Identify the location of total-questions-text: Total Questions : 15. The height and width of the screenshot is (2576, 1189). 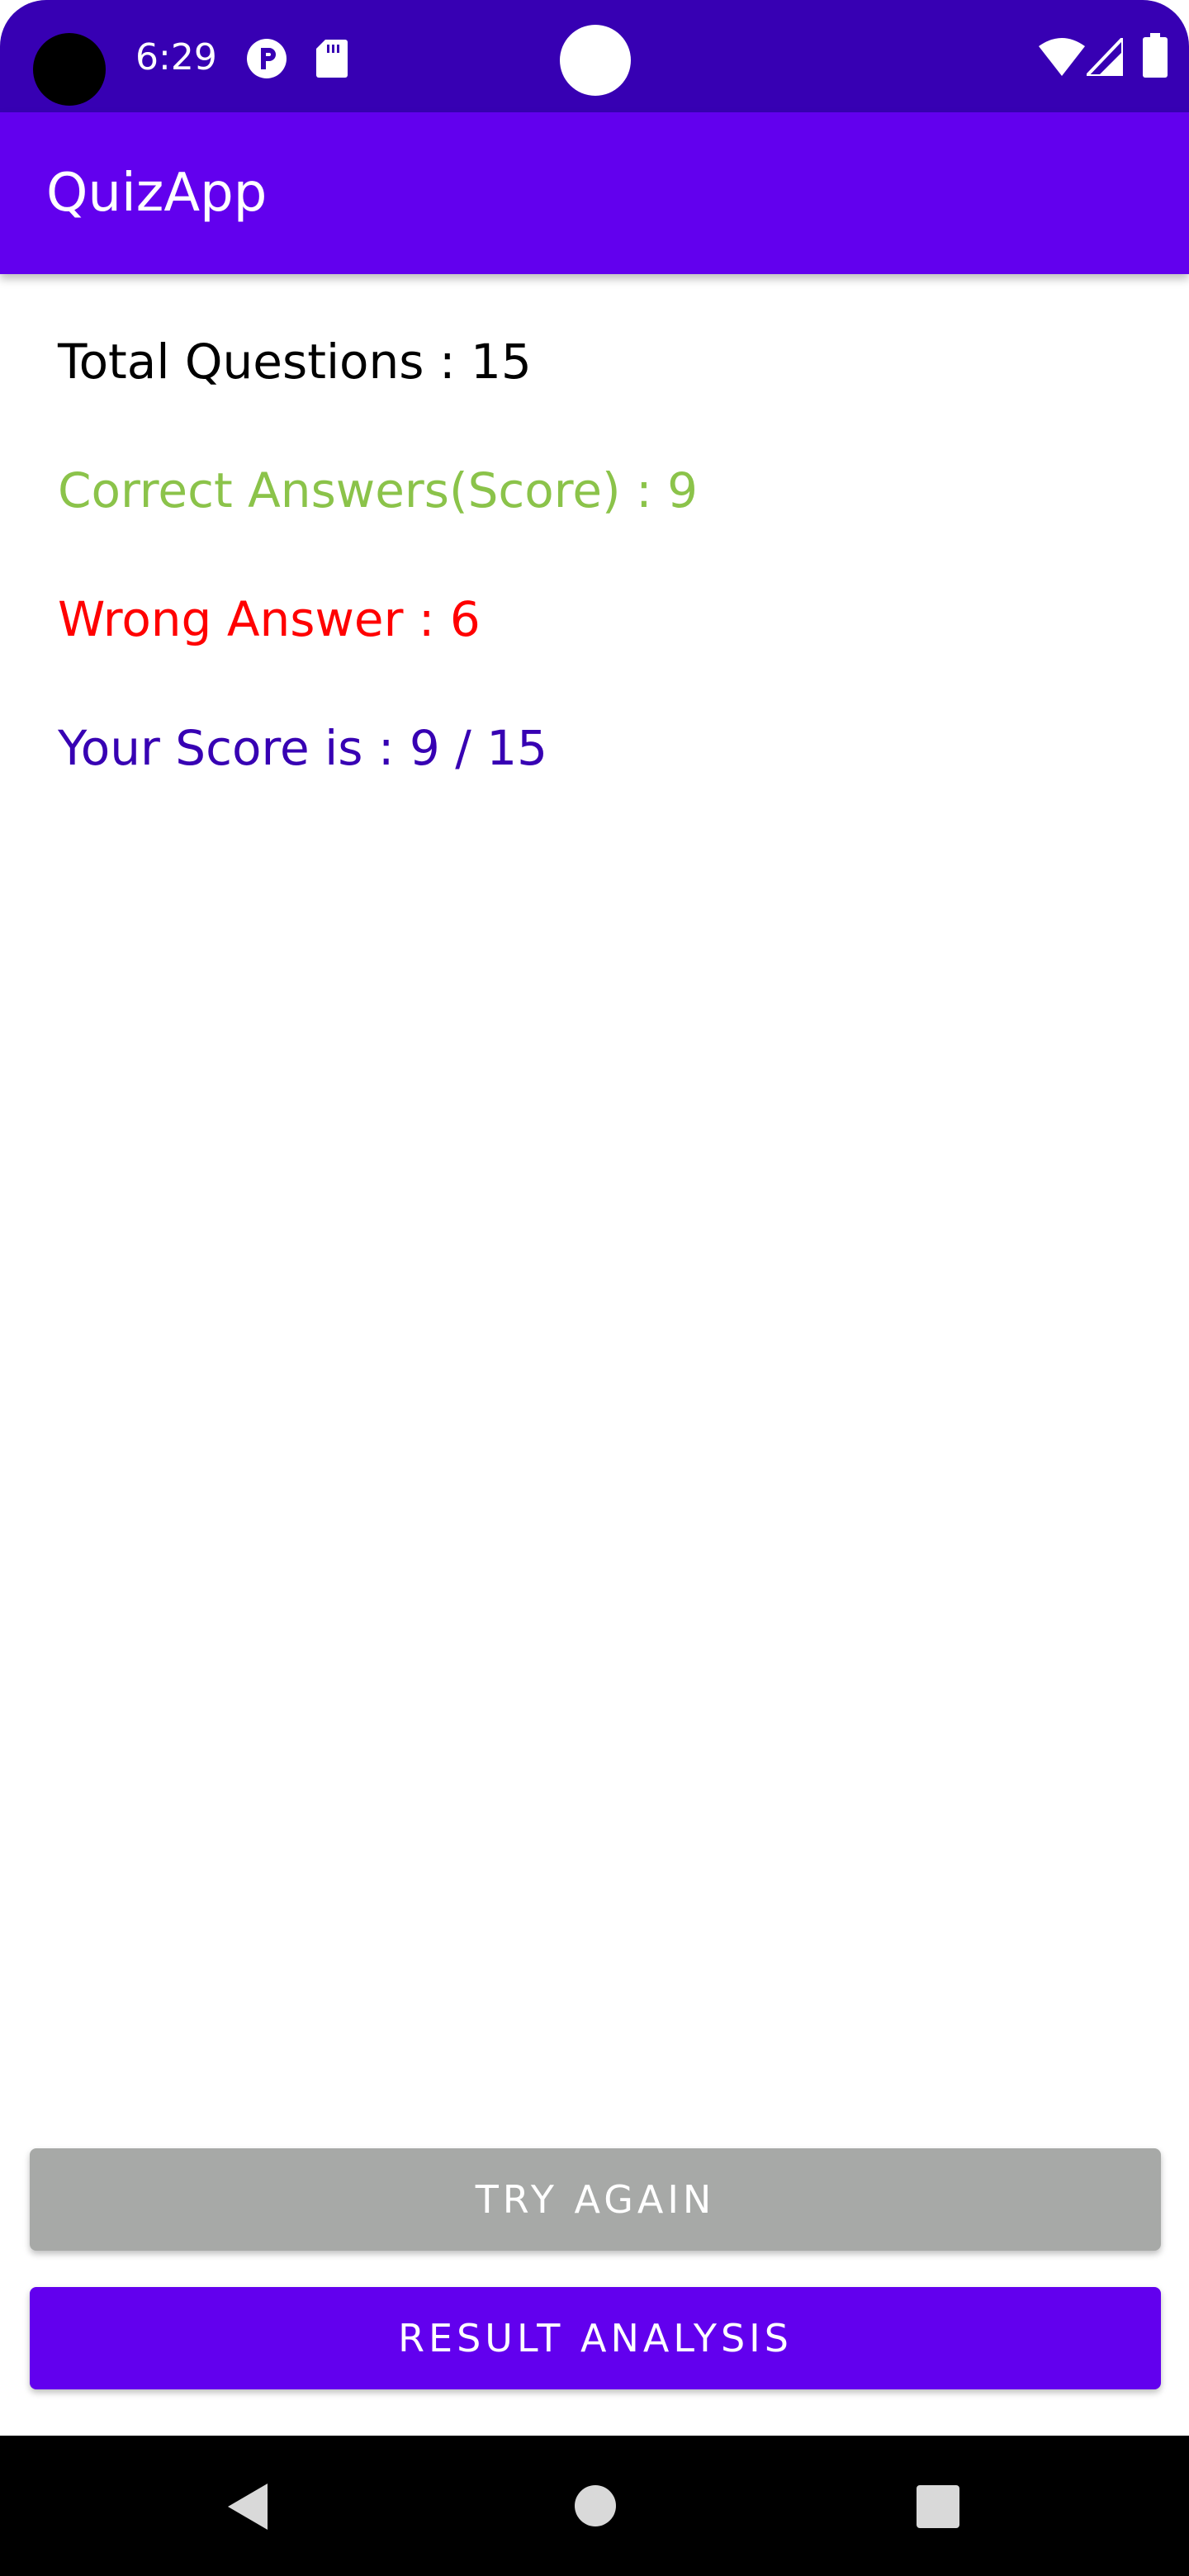
(295, 362).